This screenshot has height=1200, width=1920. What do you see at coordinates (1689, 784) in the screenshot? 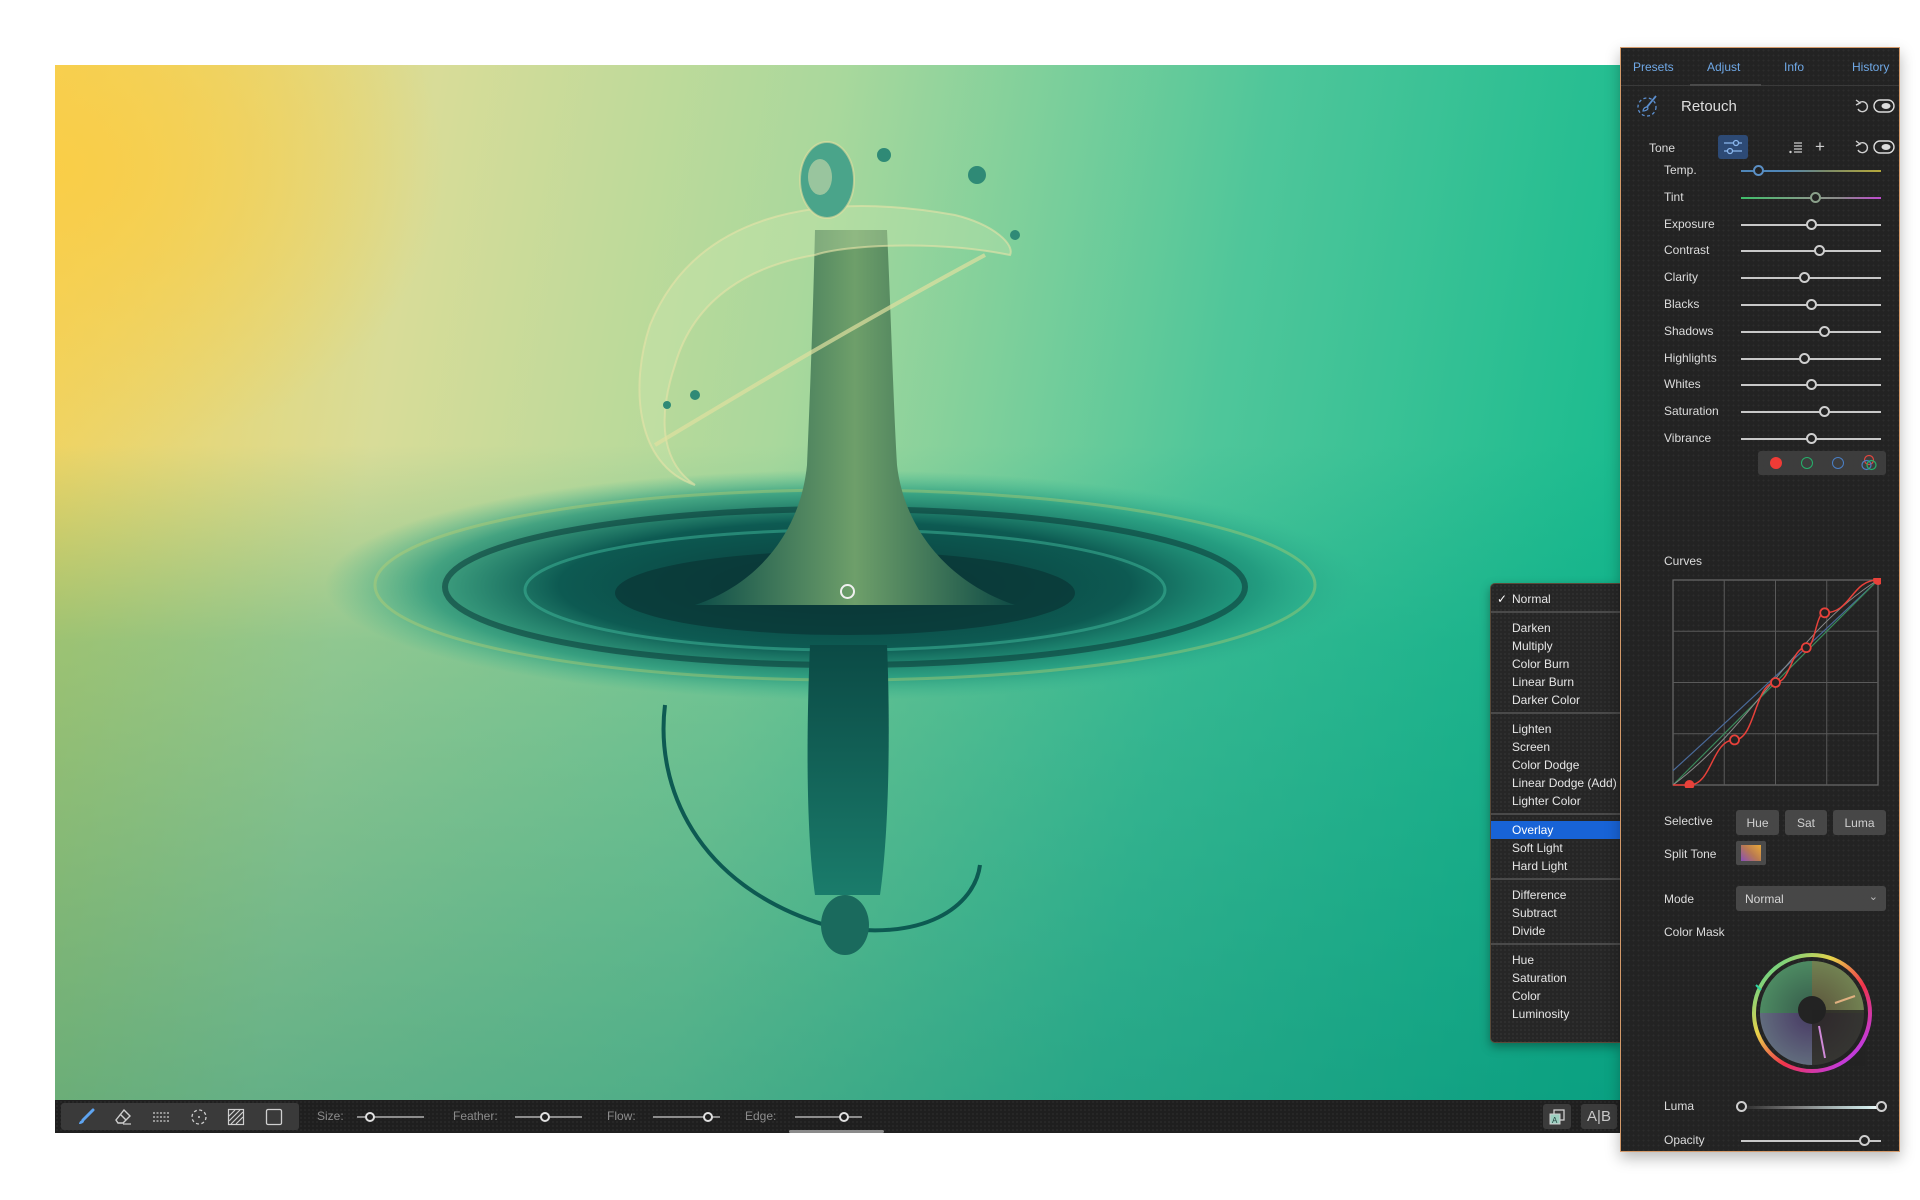
I see `curve-endpoint` at bounding box center [1689, 784].